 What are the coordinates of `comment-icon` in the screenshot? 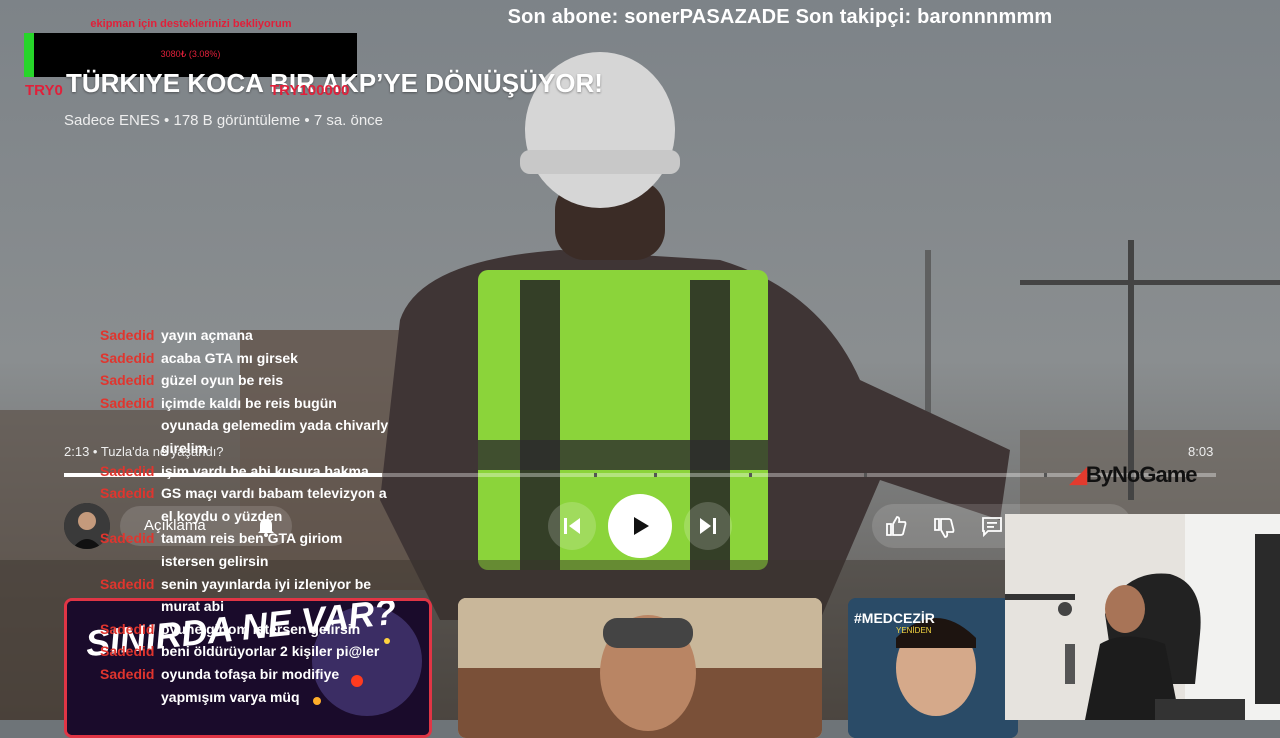 It's located at (992, 528).